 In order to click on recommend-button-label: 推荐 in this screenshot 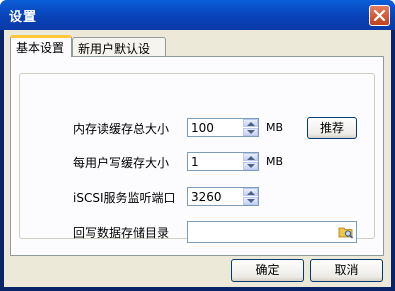, I will do `click(331, 128)`.